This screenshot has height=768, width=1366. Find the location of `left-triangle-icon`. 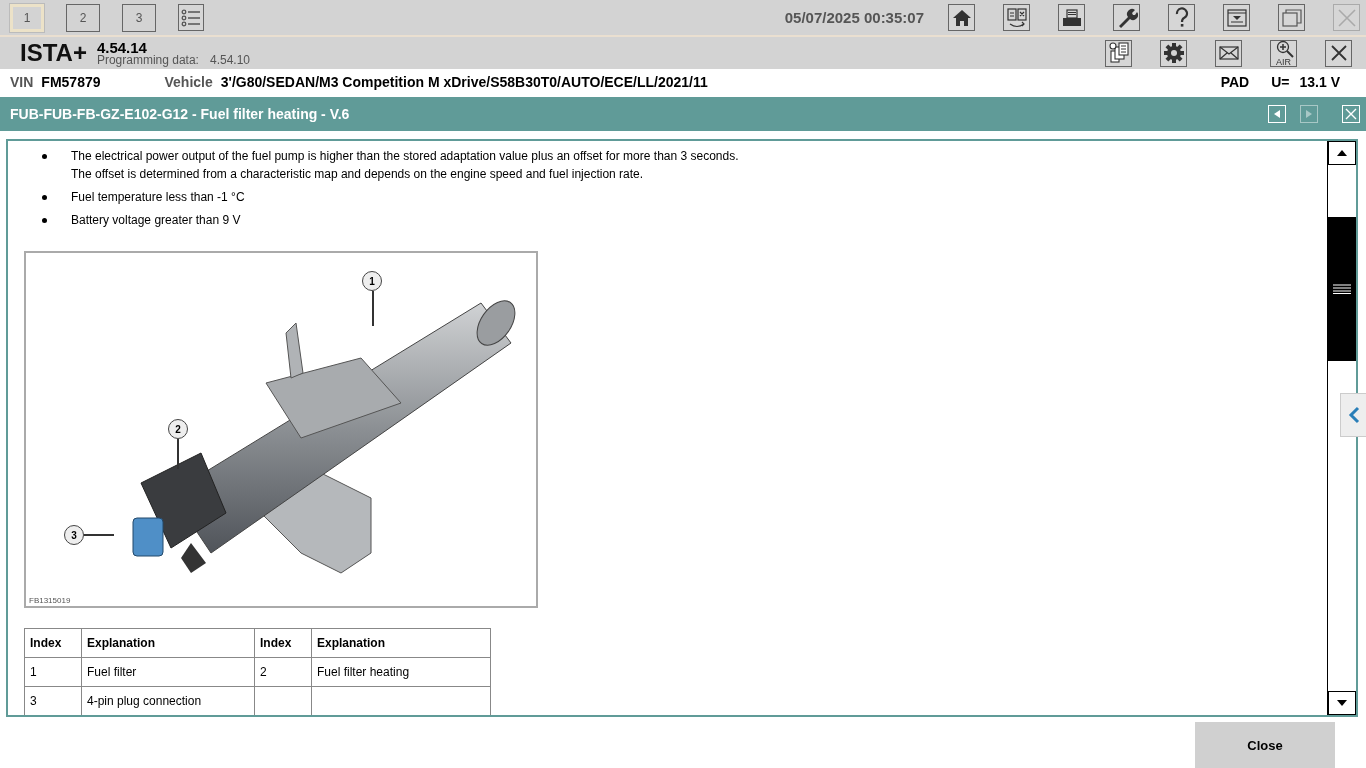

left-triangle-icon is located at coordinates (1277, 114).